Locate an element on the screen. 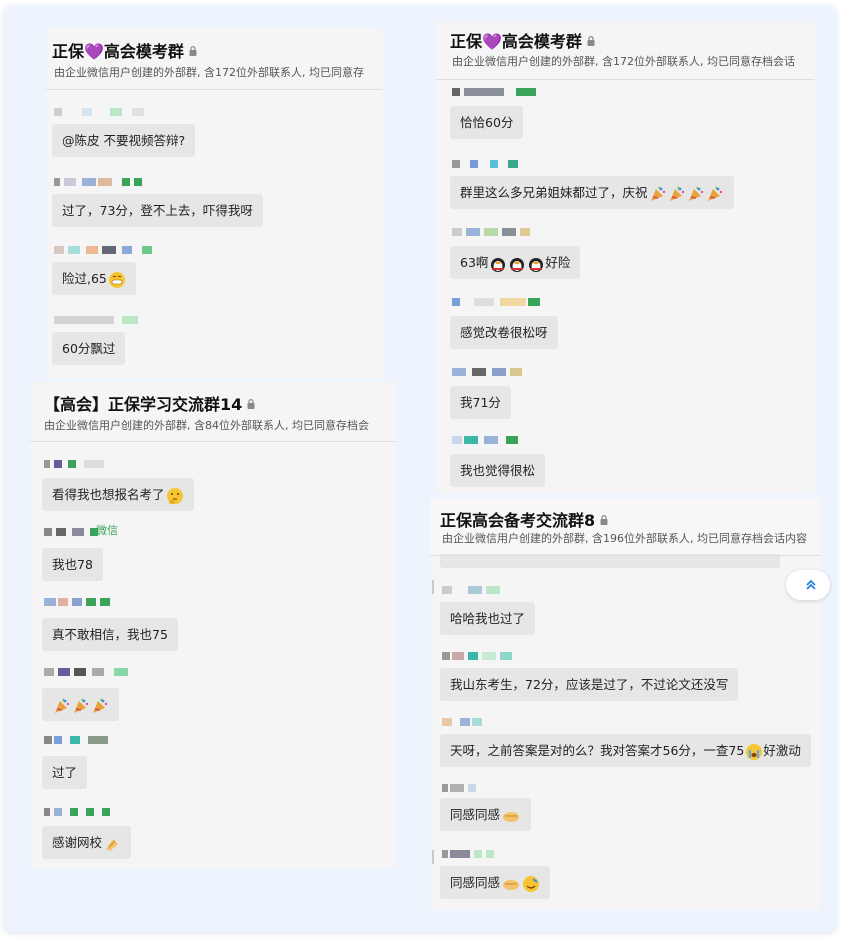  message-text: 恰恰60分 is located at coordinates (487, 122).